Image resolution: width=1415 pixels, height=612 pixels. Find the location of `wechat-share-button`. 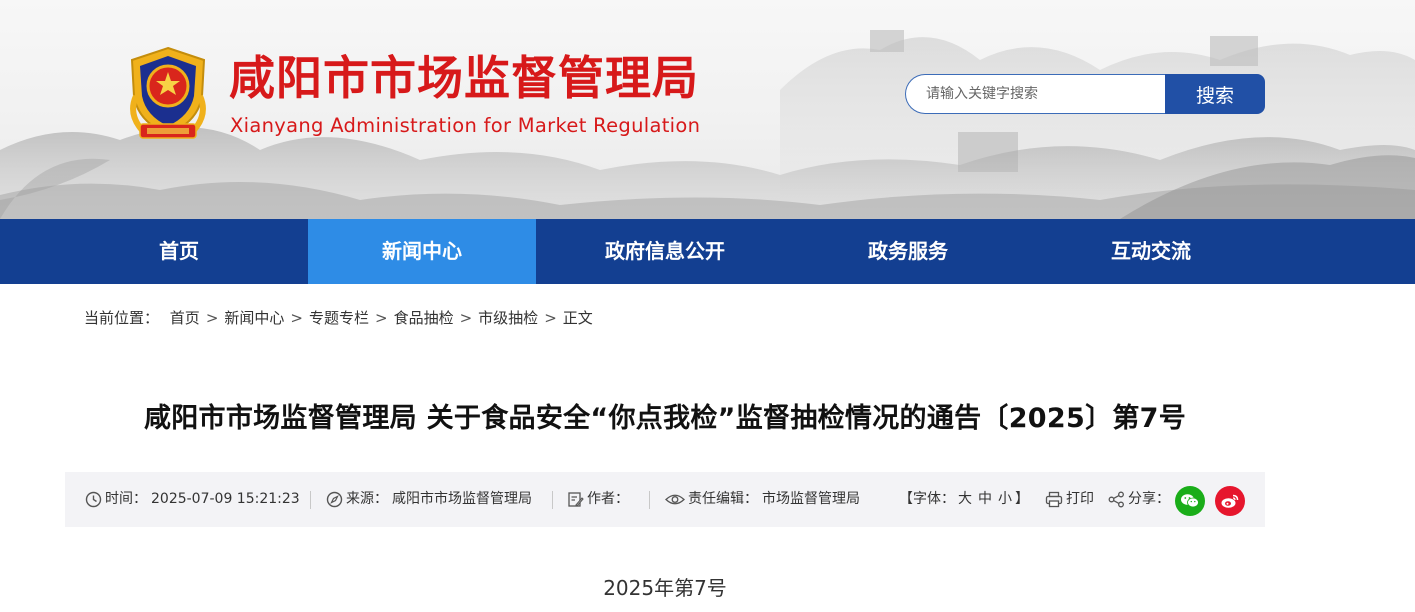

wechat-share-button is located at coordinates (1190, 501).